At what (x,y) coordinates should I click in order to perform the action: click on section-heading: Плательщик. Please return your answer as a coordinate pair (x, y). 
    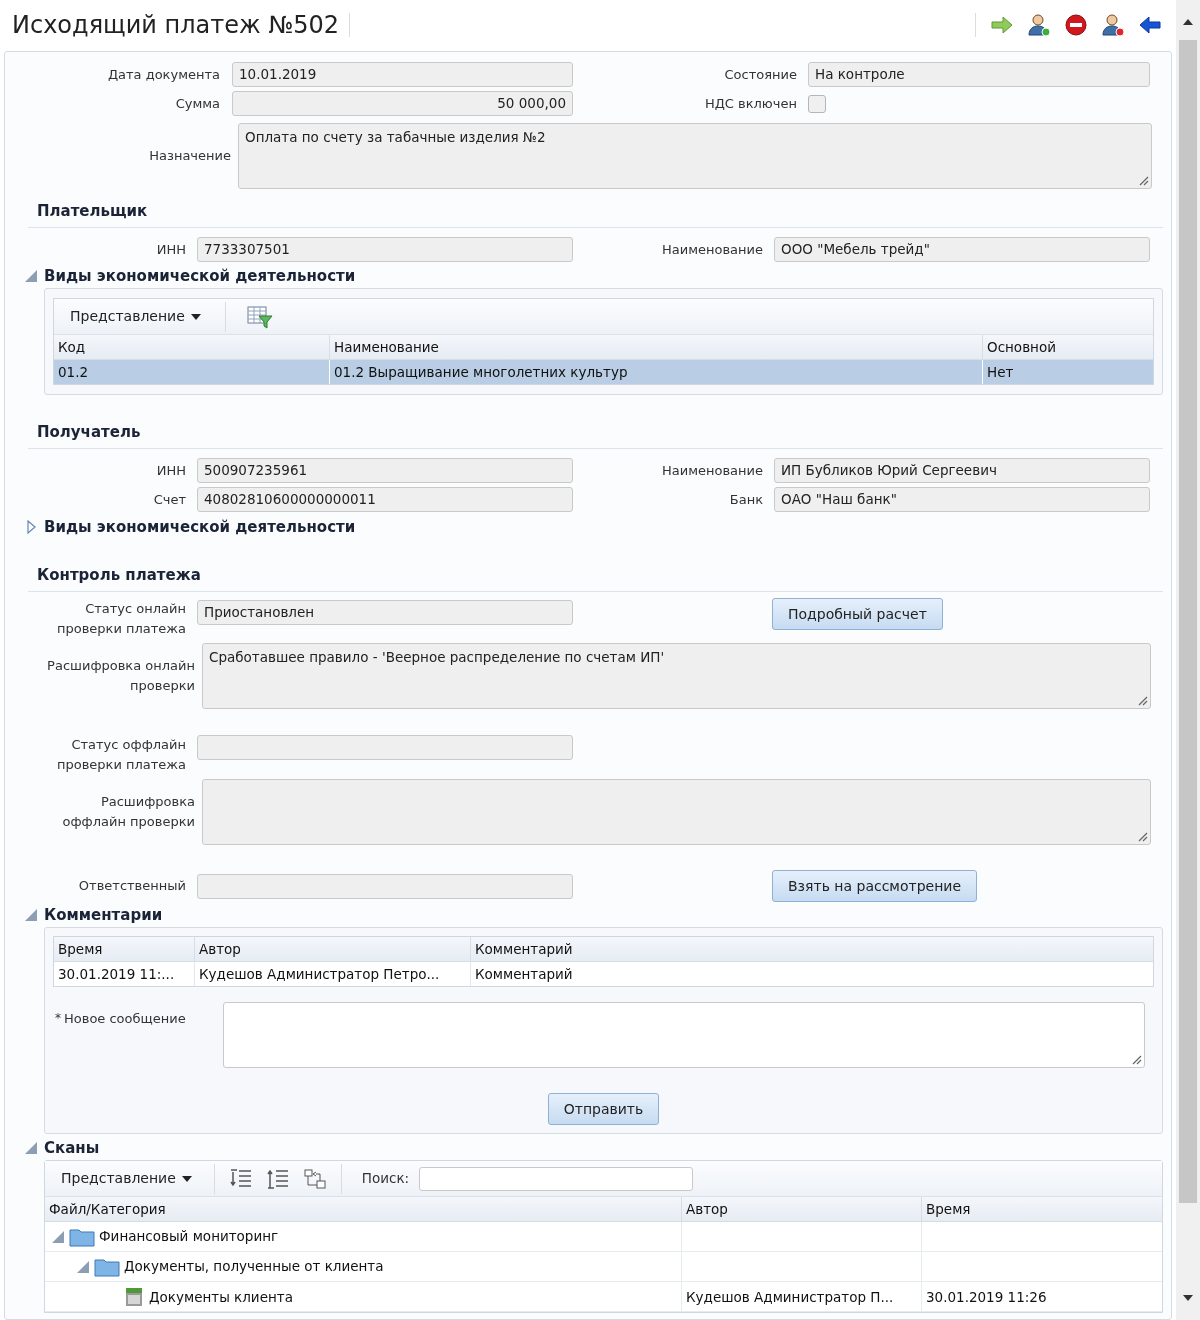
    Looking at the image, I should click on (93, 211).